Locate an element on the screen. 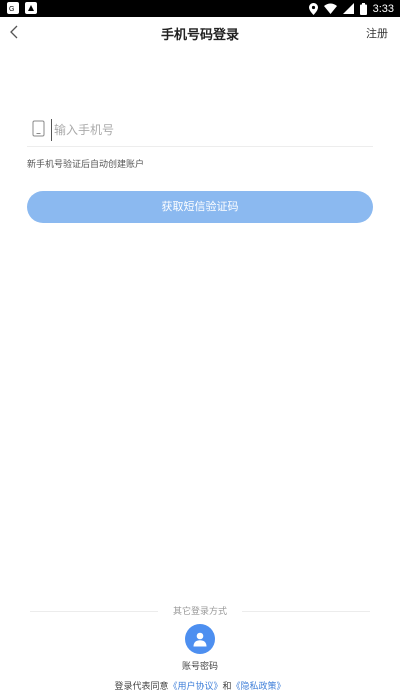  account-password-label: 账号密码 is located at coordinates (199, 667).